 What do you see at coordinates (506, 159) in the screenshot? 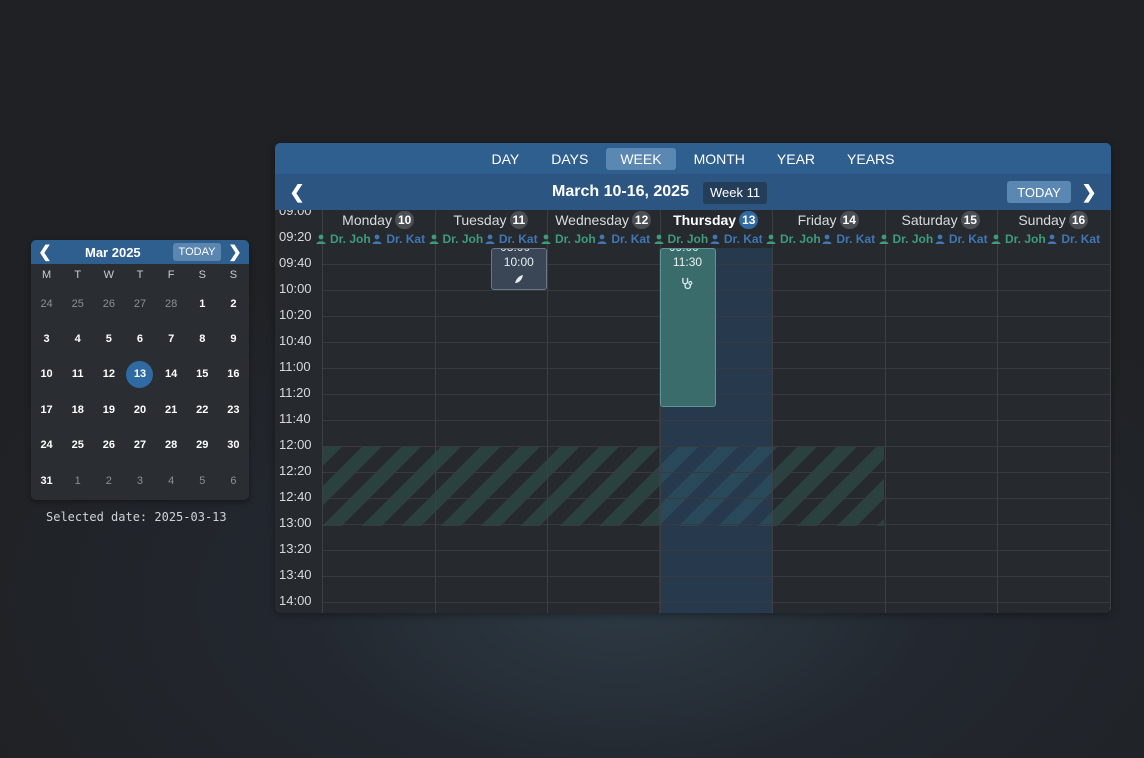
I see `view-tab-day: DAY` at bounding box center [506, 159].